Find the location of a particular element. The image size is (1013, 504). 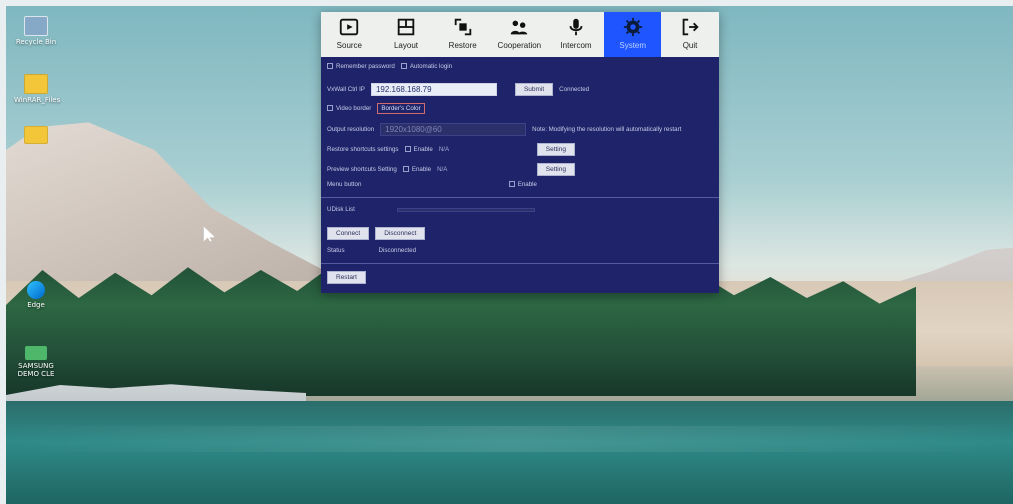

ctrl-ip-input: 192.168.168.79 is located at coordinates (433, 89).